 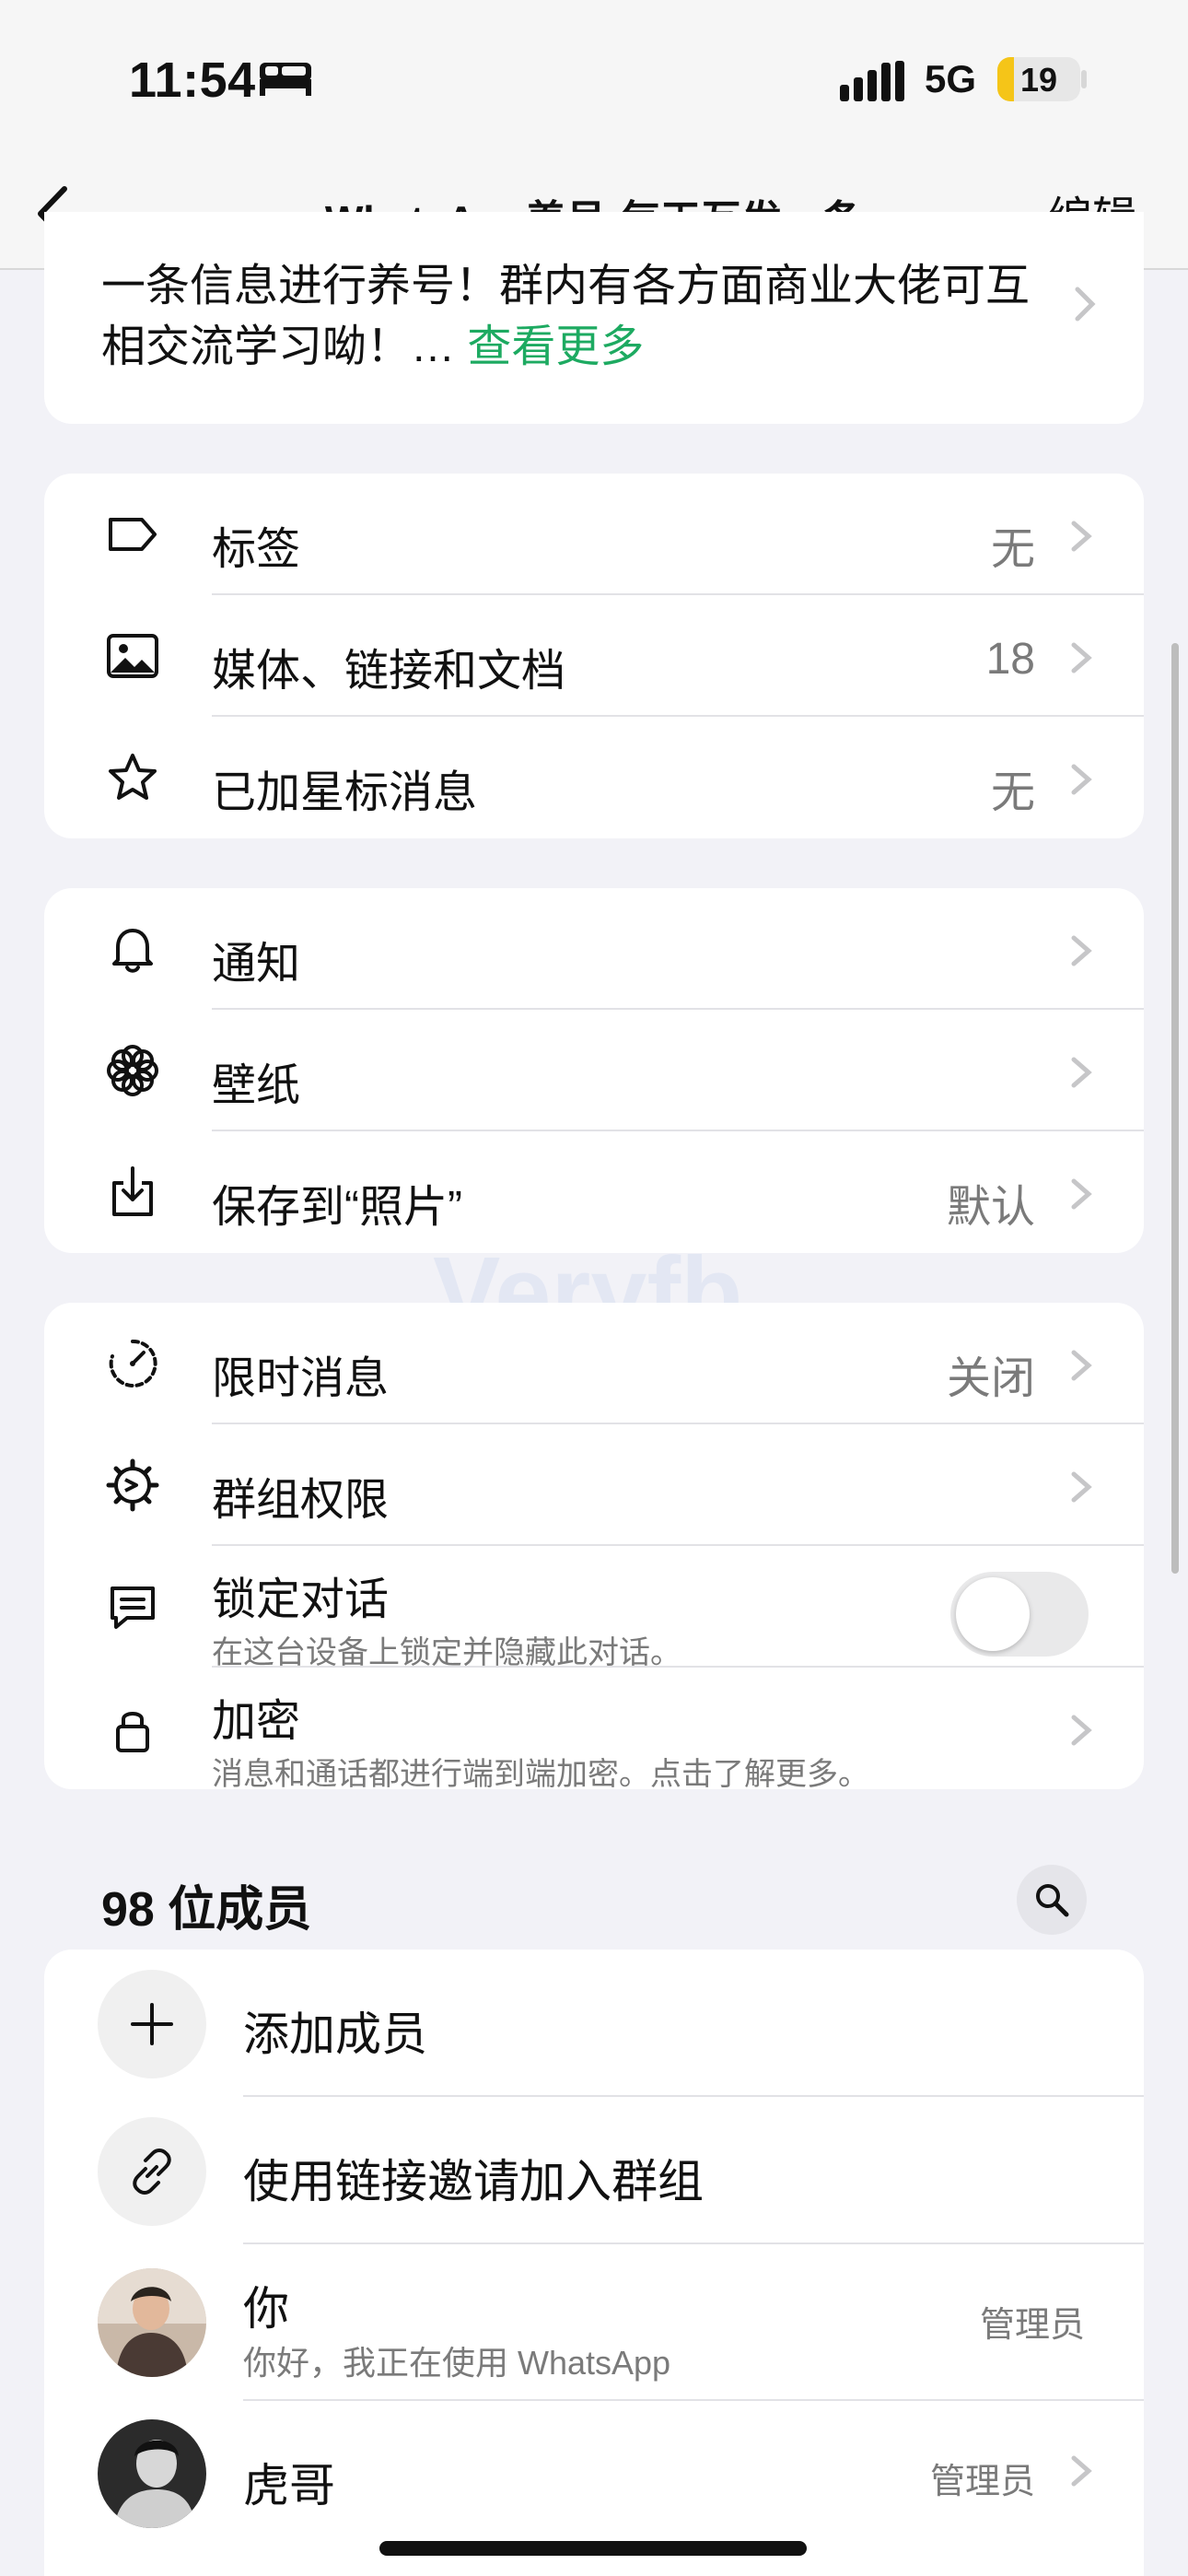 I want to click on download-icon, so click(x=132, y=1191).